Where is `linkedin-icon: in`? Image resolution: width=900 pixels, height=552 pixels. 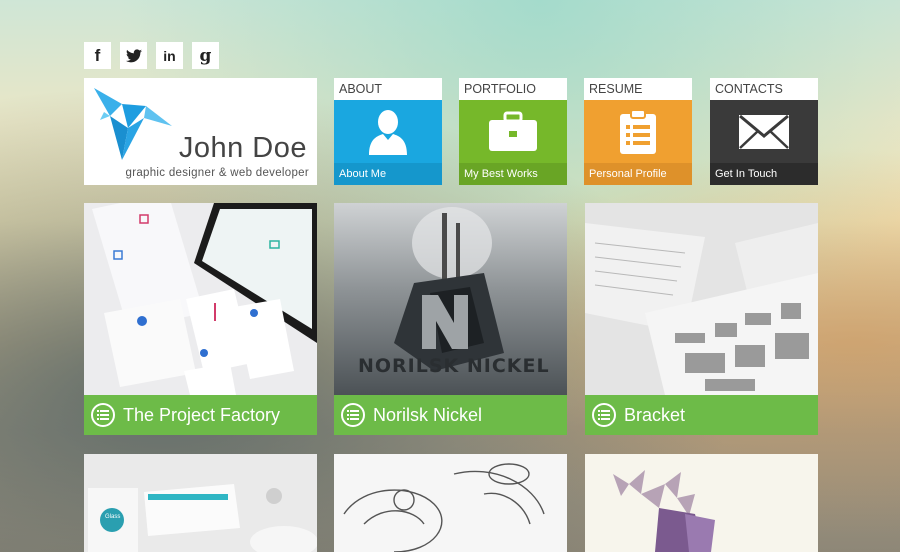
linkedin-icon: in is located at coordinates (169, 55).